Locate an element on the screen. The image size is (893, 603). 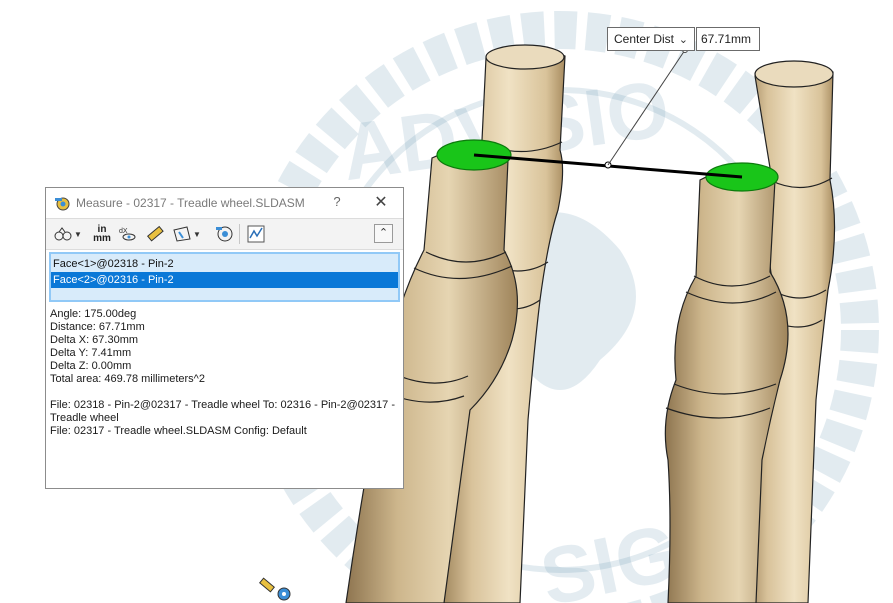
result-delta-z: Delta Z: 0.00mm is located at coordinates (91, 366).